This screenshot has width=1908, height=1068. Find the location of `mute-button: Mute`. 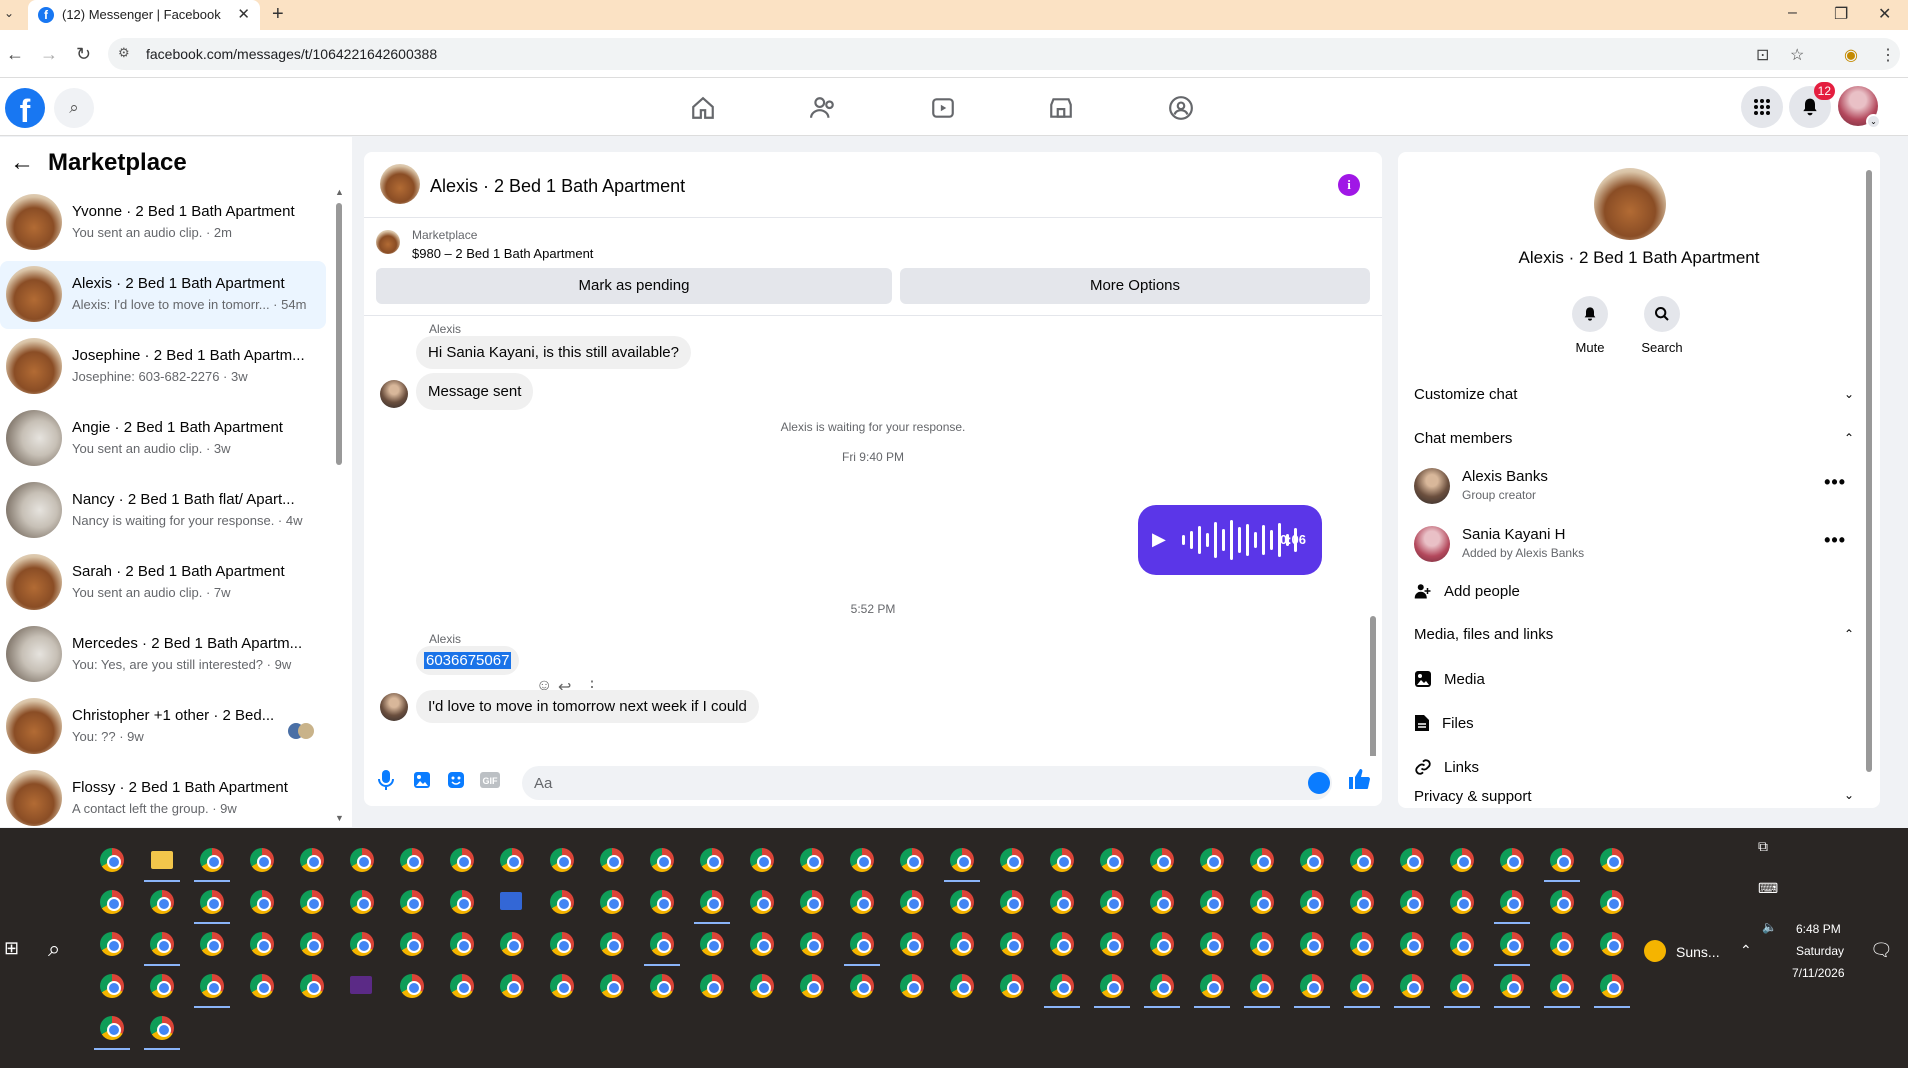

mute-button: Mute is located at coordinates (1590, 325).